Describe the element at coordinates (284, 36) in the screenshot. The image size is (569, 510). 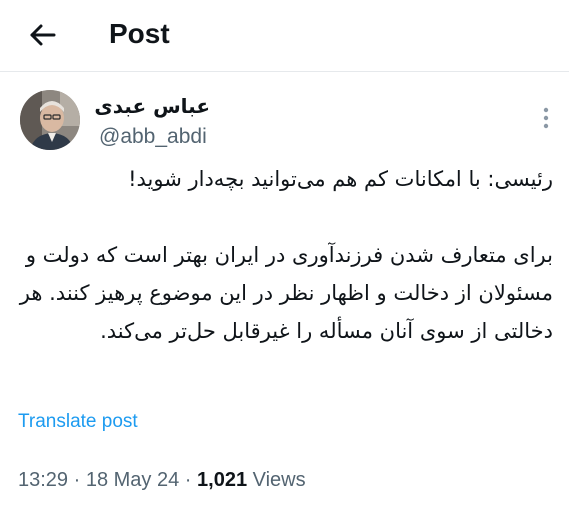
I see `top-bar: Post` at that location.